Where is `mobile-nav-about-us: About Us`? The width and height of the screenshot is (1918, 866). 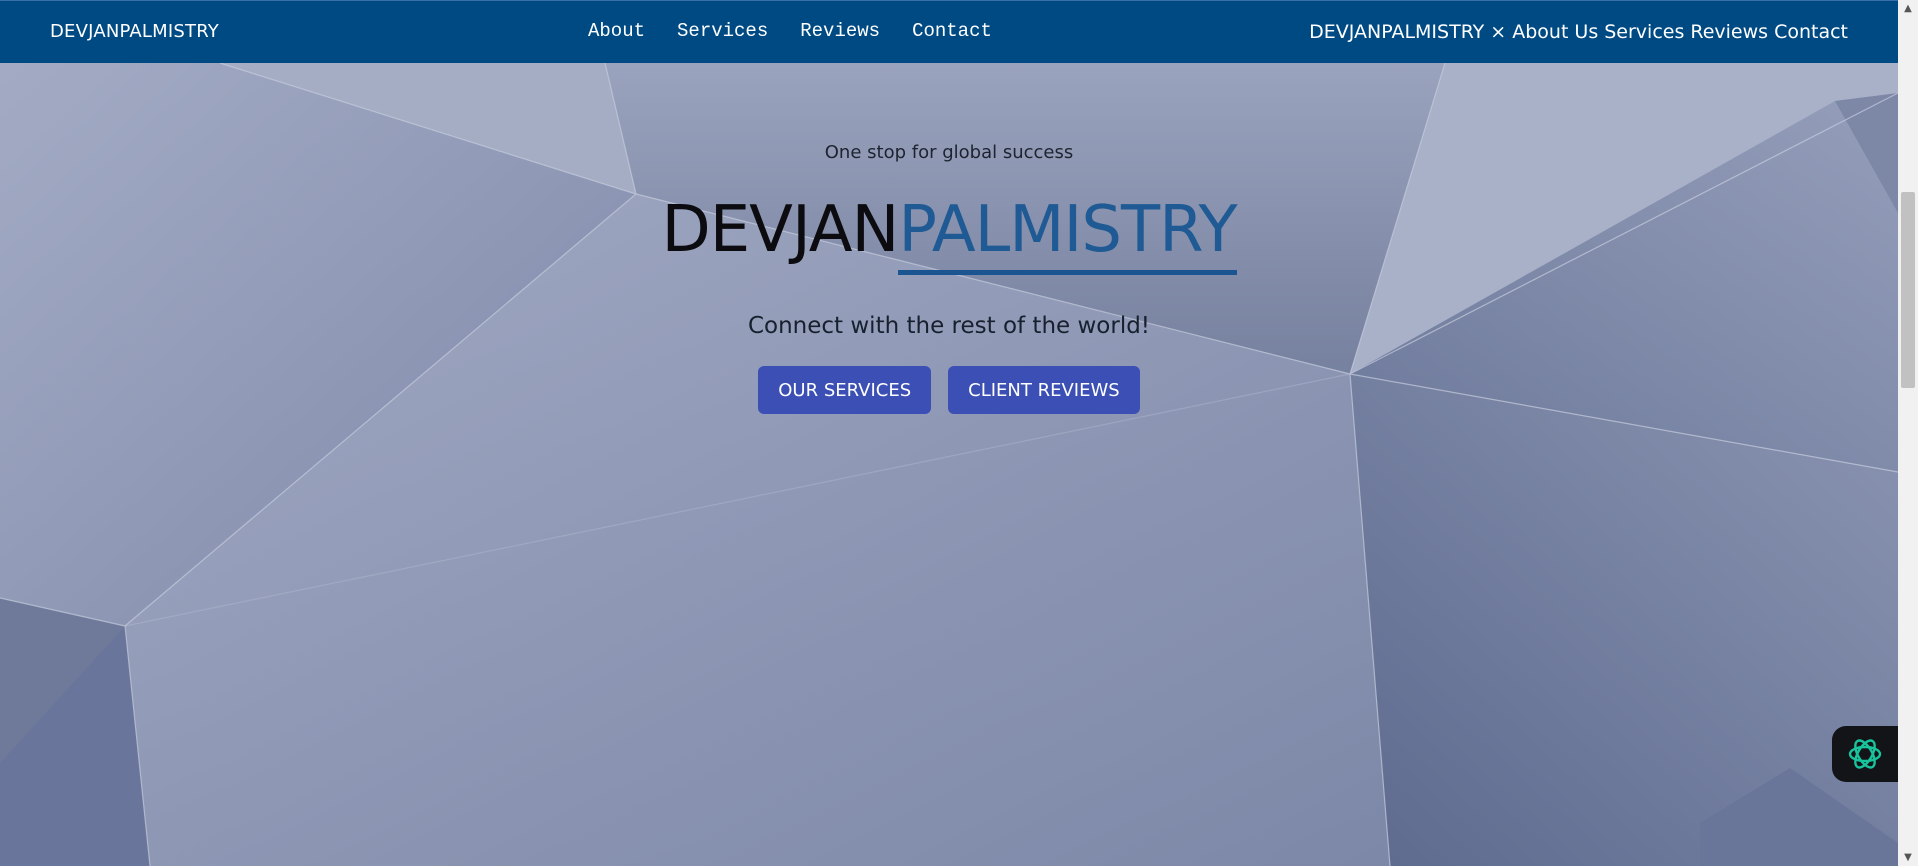
mobile-nav-about-us: About Us is located at coordinates (1555, 32).